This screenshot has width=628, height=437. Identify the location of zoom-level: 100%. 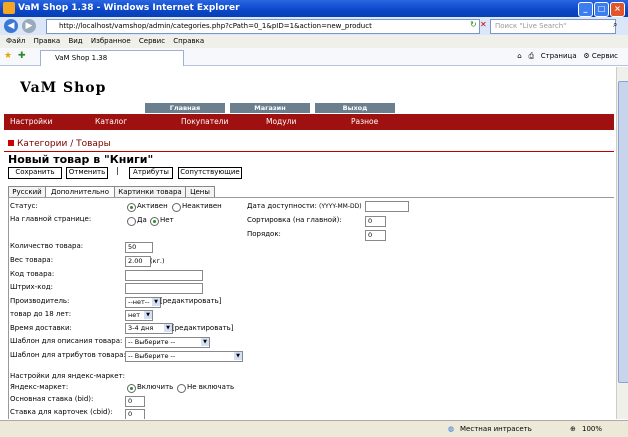
(592, 429).